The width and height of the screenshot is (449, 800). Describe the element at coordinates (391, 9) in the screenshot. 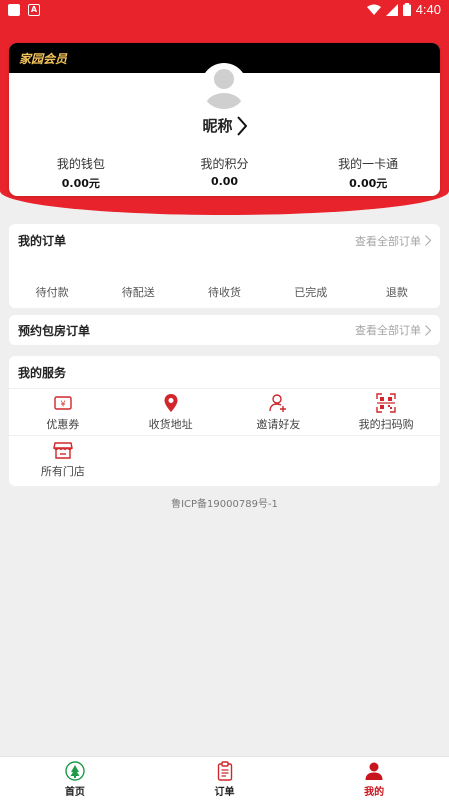

I see `signal-icon` at that location.